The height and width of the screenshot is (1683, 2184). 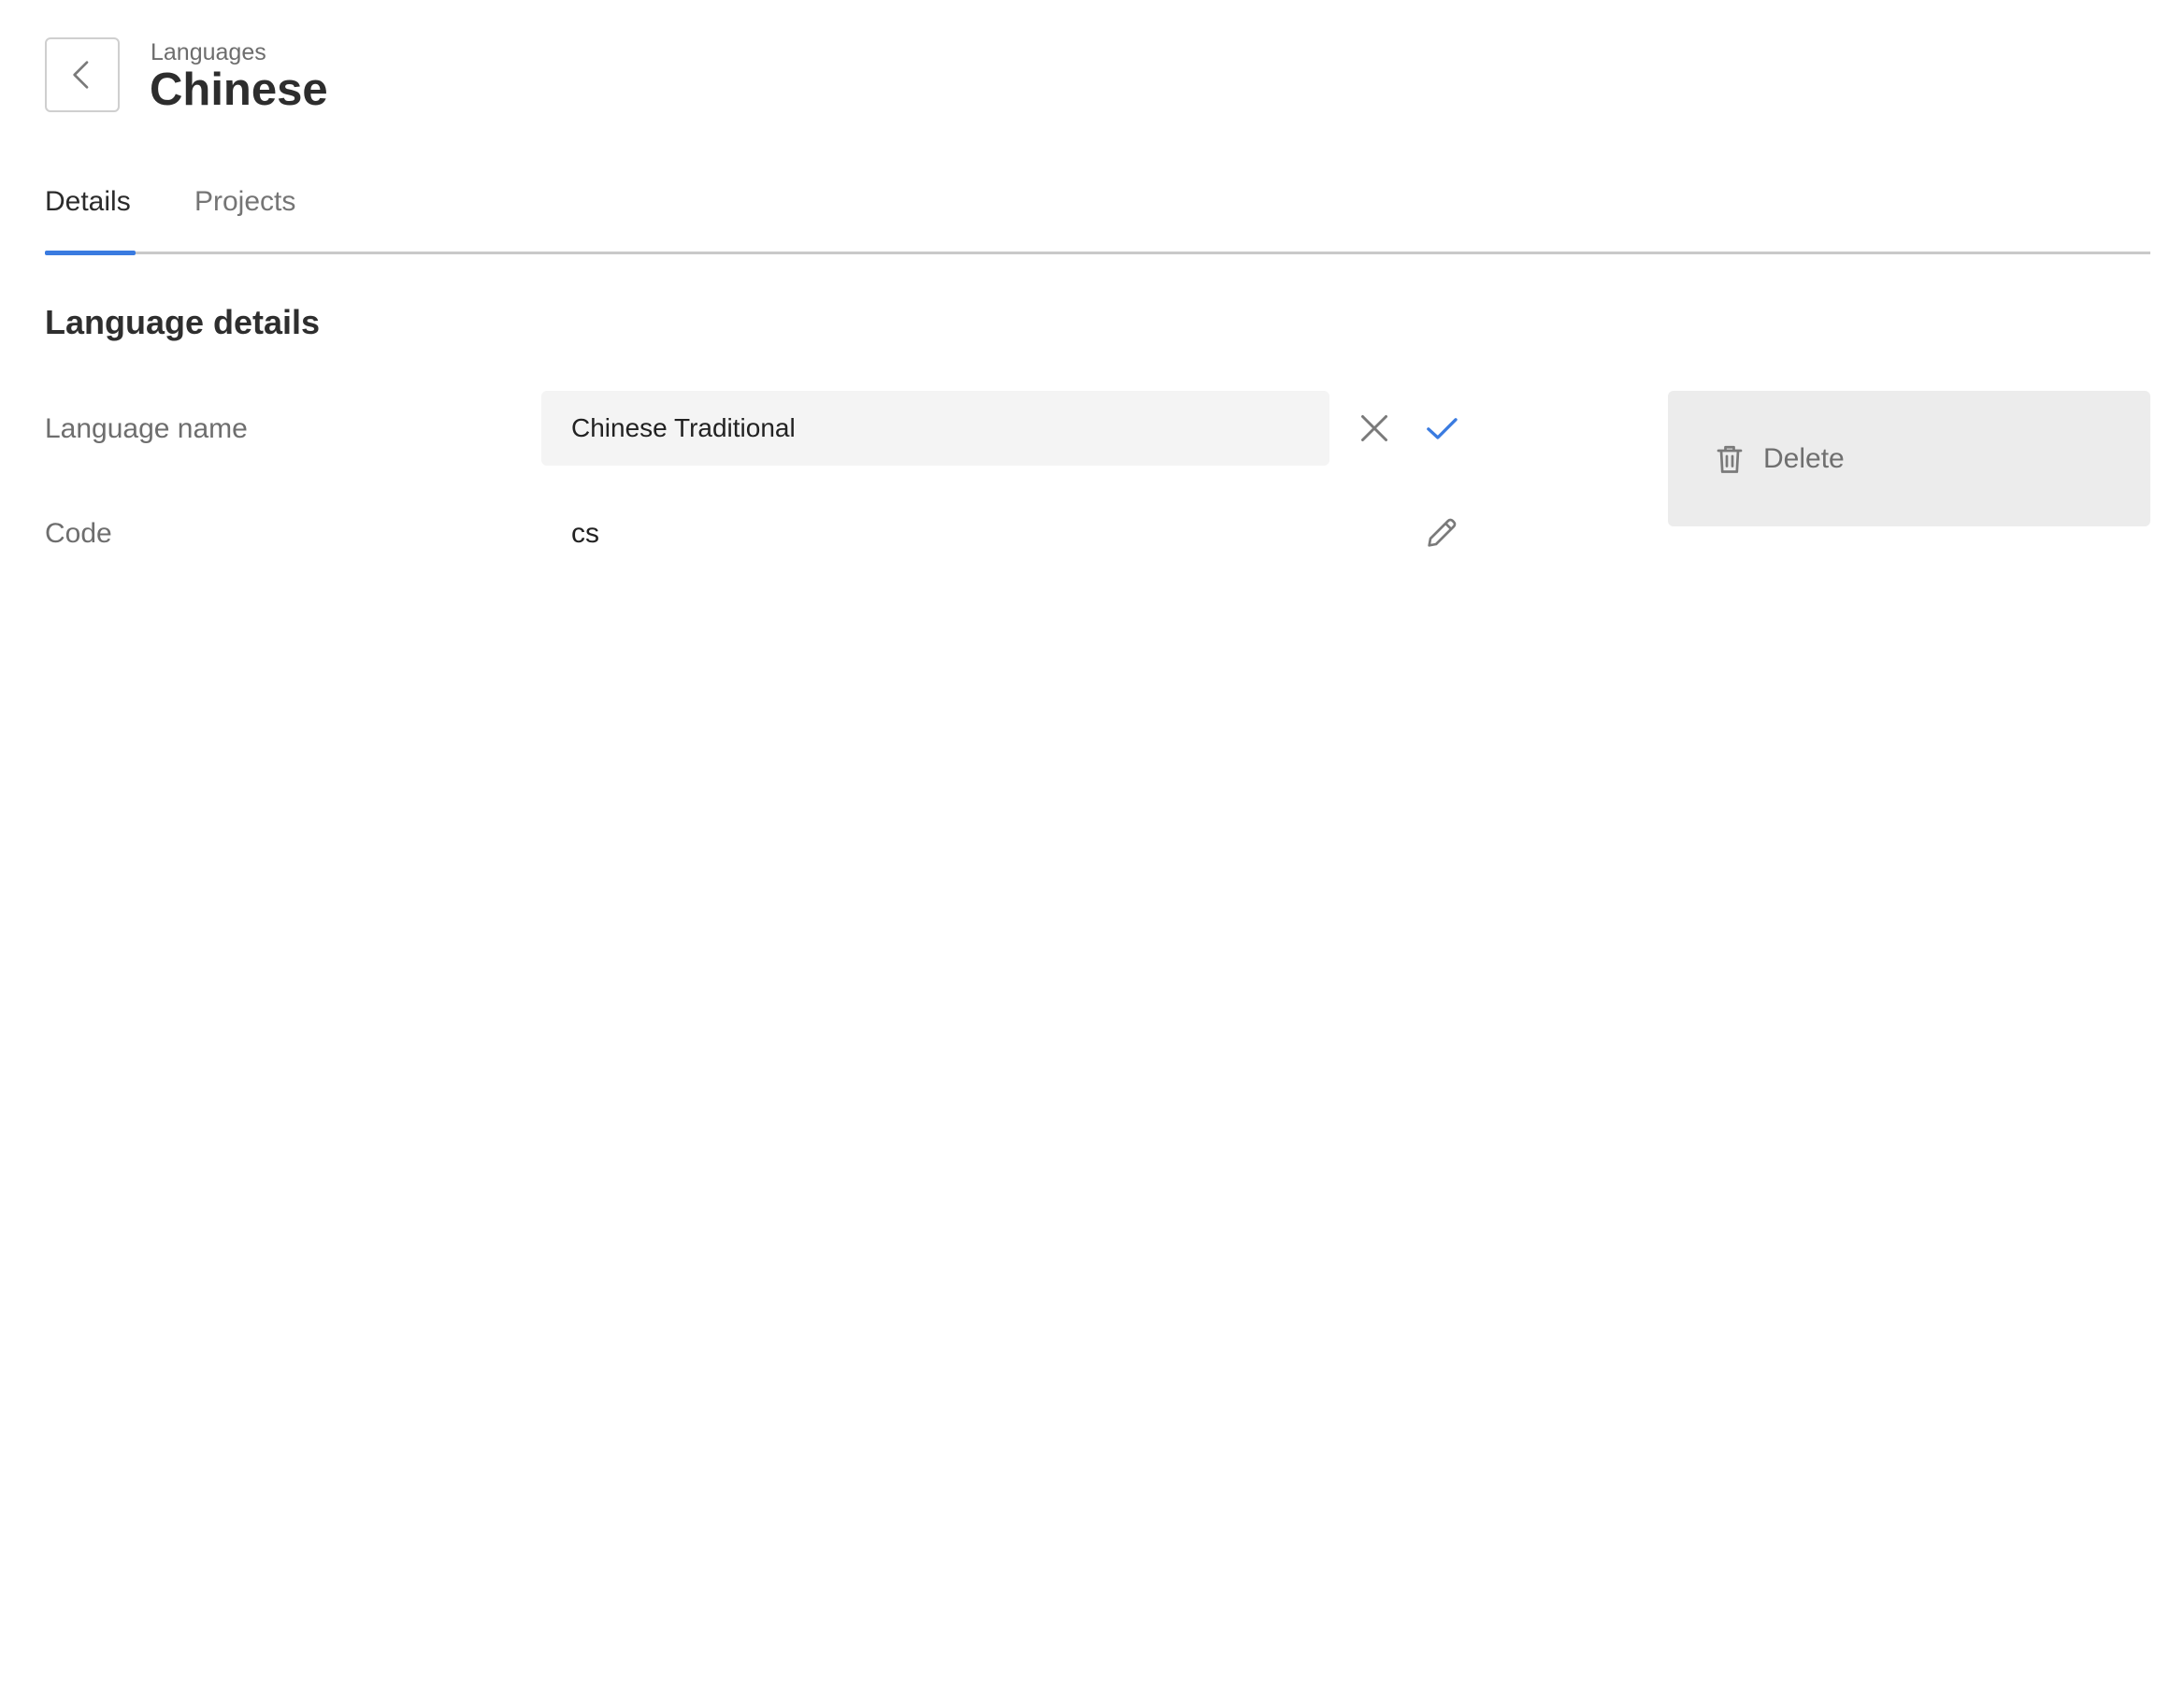 I want to click on check-icon, so click(x=1442, y=429).